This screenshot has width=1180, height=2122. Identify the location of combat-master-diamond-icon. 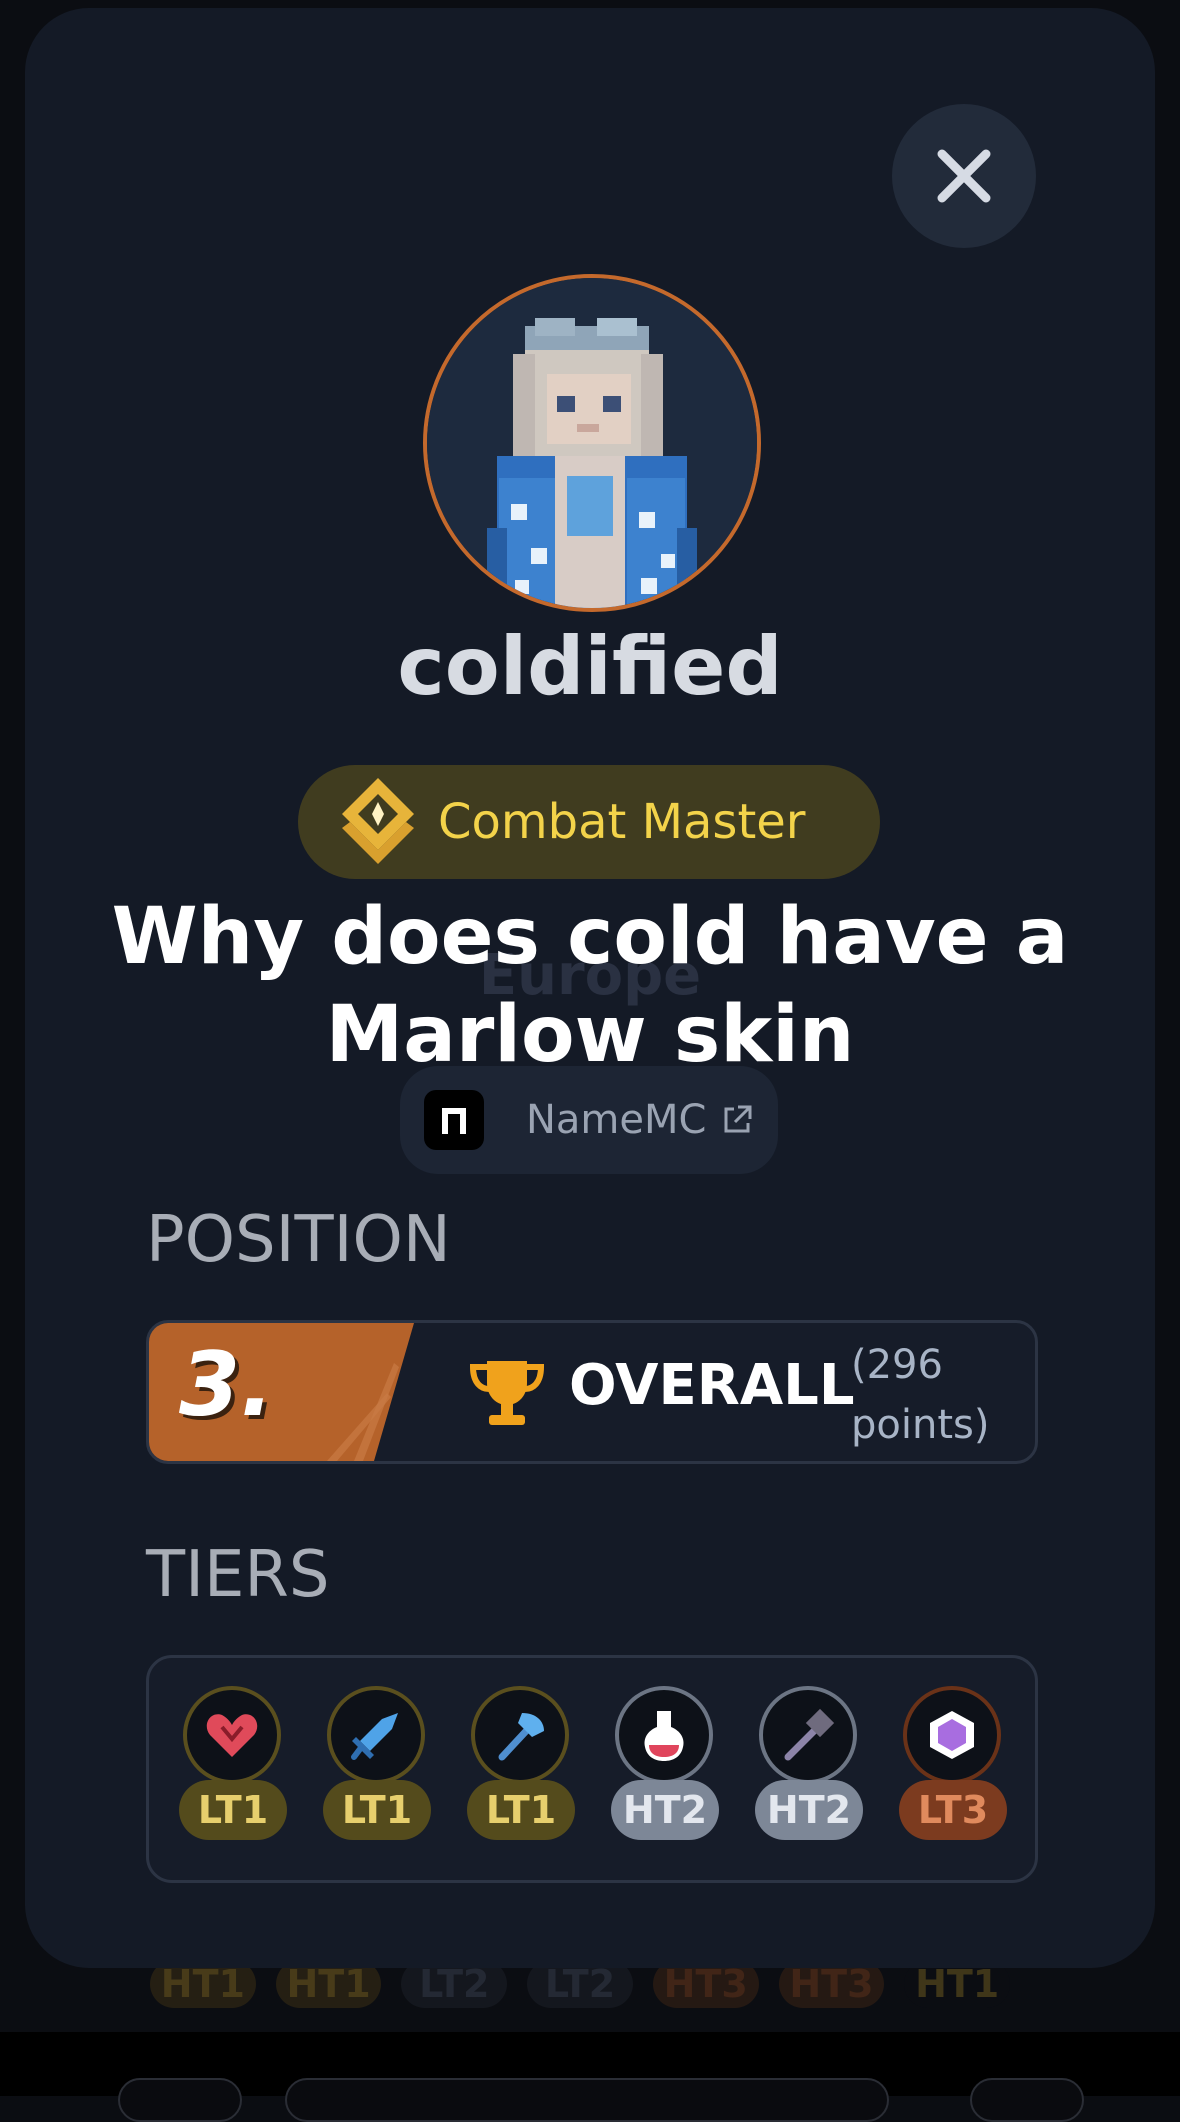
(378, 821).